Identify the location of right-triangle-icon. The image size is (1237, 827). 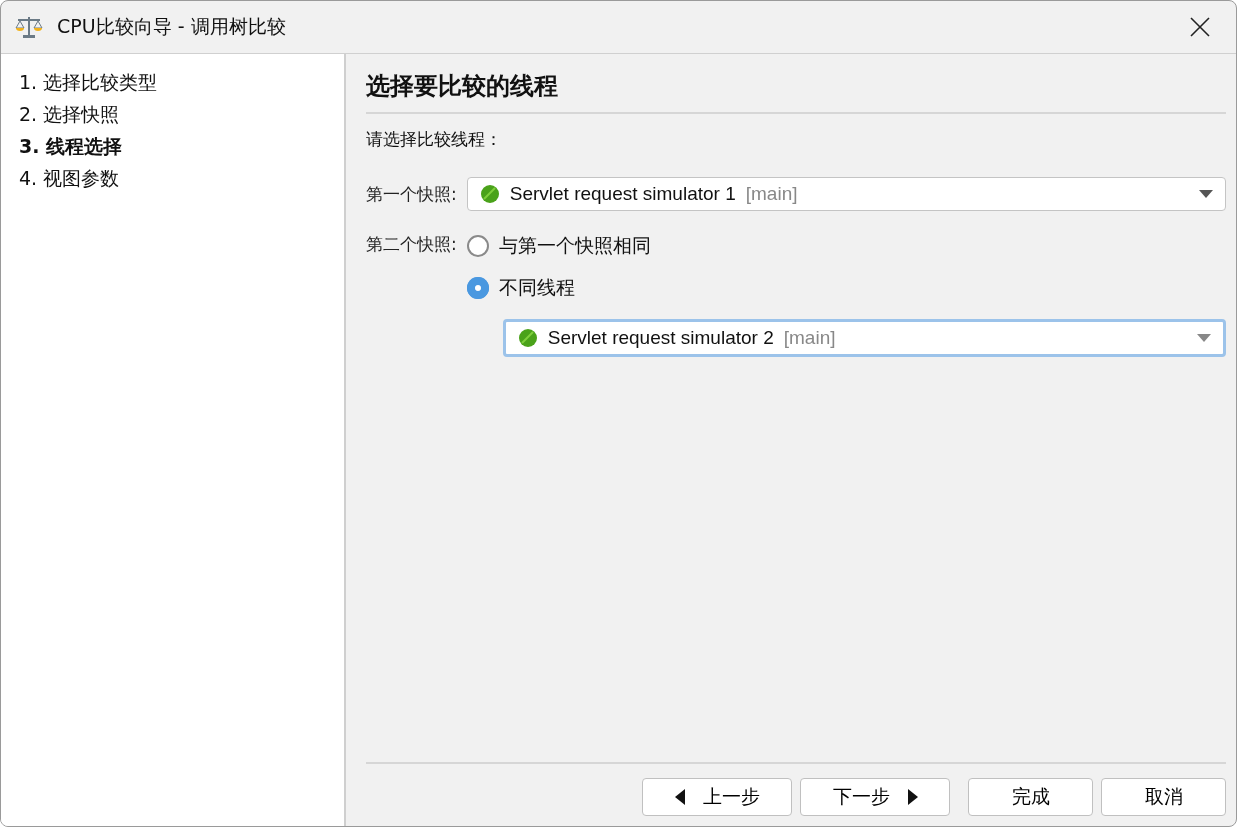
(912, 797).